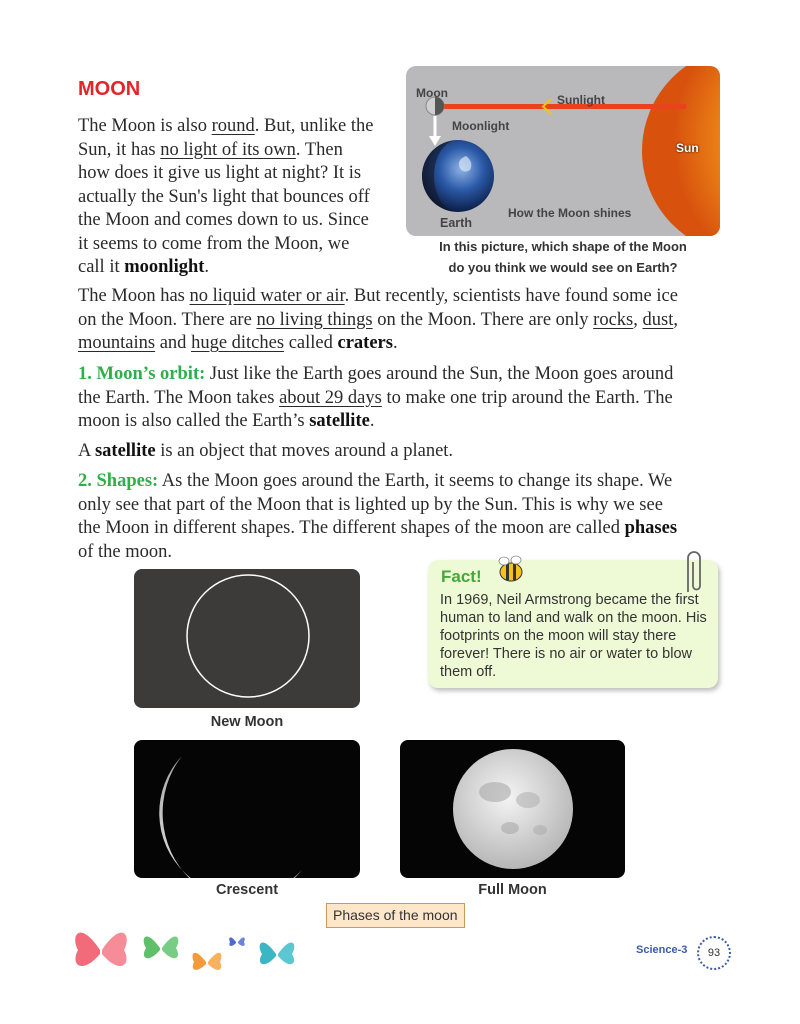 This screenshot has height=1024, width=800. What do you see at coordinates (662, 950) in the screenshot?
I see `book-label: Science-3` at bounding box center [662, 950].